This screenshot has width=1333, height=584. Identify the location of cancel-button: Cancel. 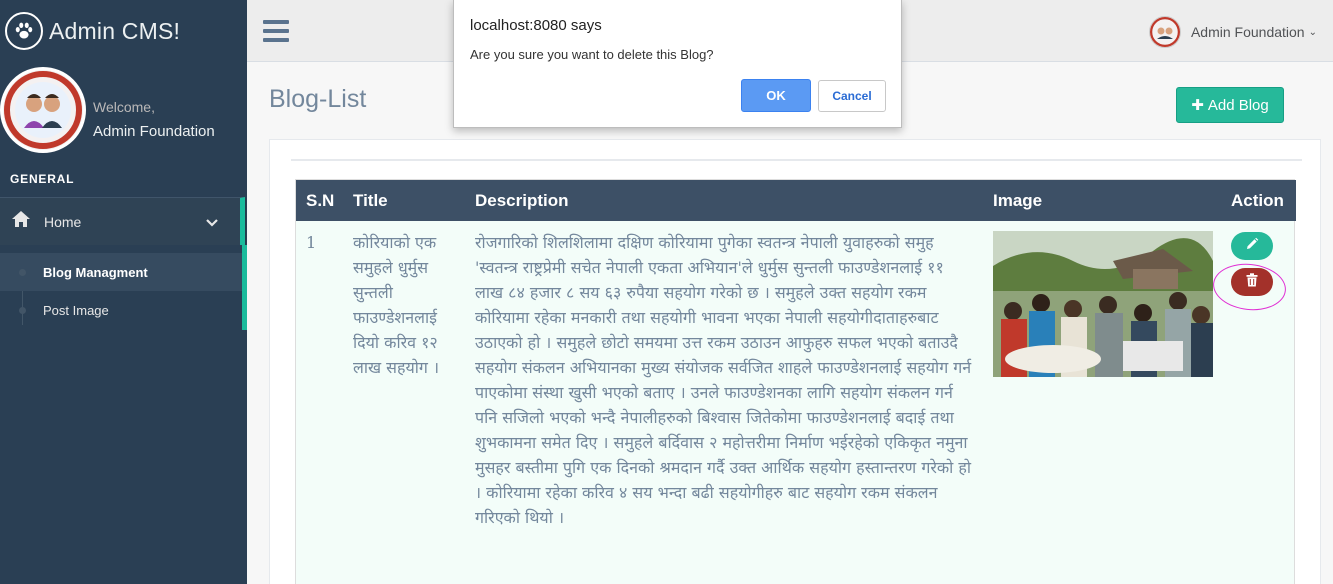
(852, 96).